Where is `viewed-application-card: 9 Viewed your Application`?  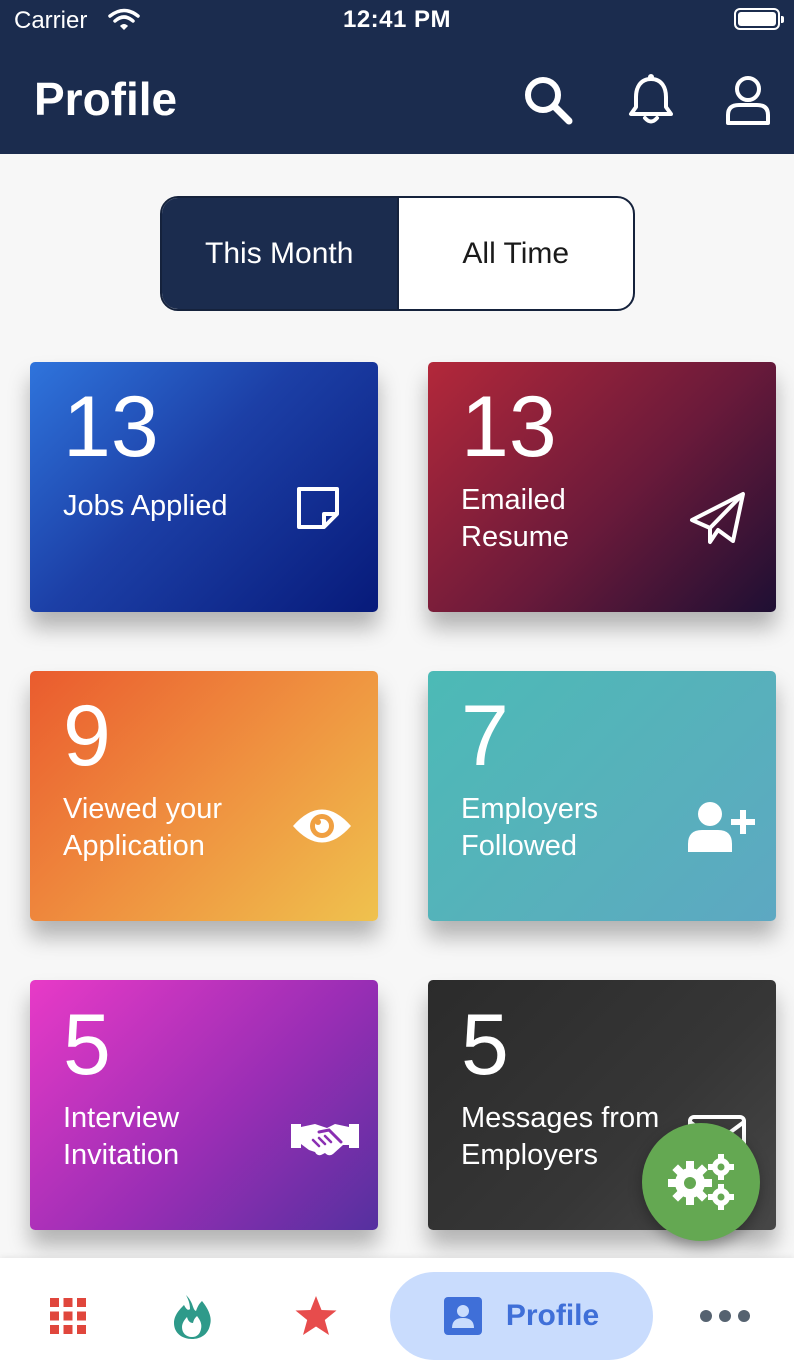 viewed-application-card: 9 Viewed your Application is located at coordinates (204, 796).